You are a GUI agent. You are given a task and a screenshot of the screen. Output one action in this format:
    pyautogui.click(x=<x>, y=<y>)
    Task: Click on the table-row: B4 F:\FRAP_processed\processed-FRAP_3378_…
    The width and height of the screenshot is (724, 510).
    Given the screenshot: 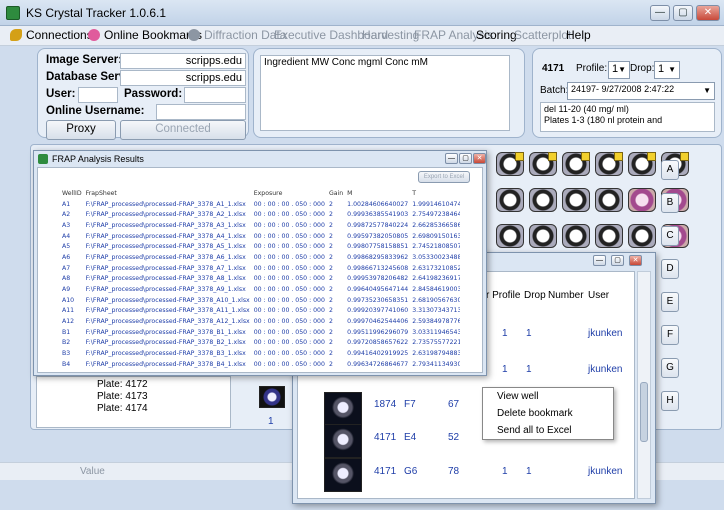 What is the action you would take?
    pyautogui.click(x=260, y=364)
    